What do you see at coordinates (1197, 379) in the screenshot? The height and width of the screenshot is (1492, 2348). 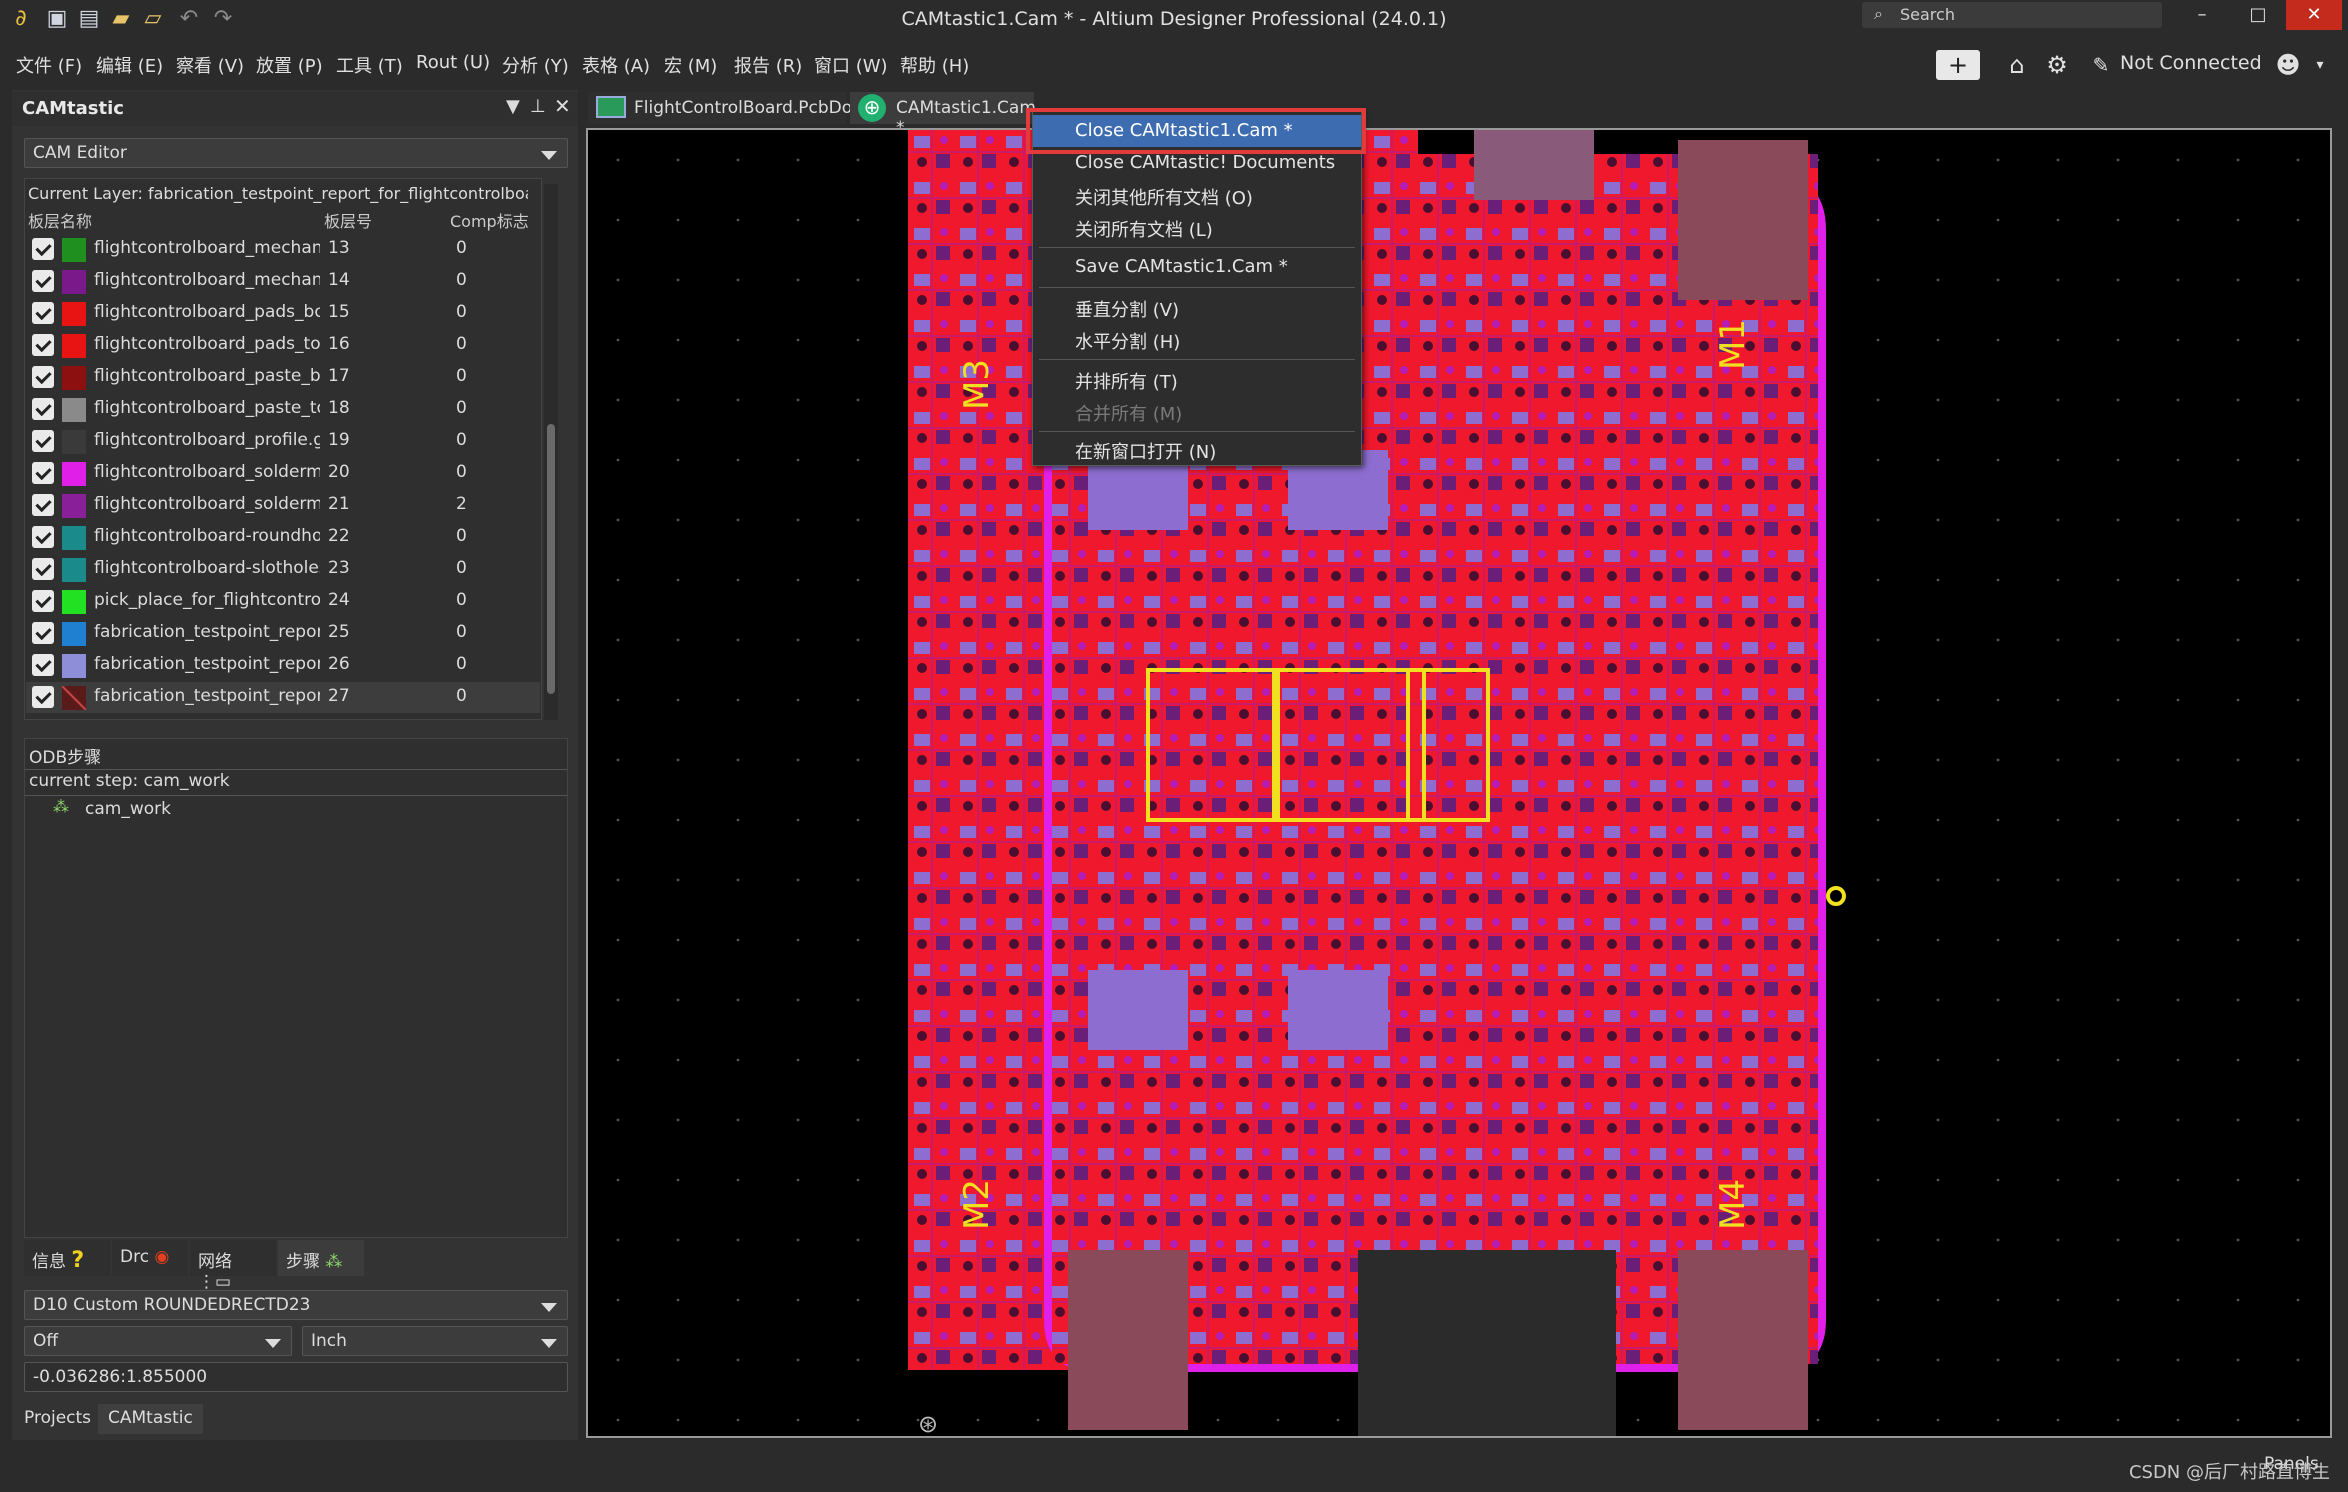 I see `menu-tile-all: 并排所有 (T)` at bounding box center [1197, 379].